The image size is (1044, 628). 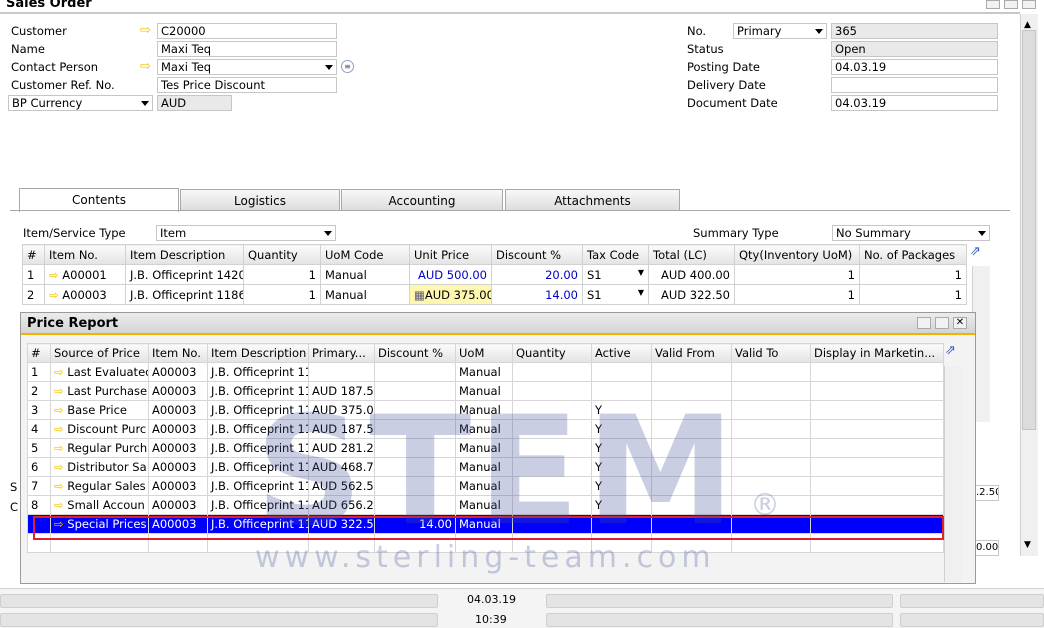 I want to click on total-cell: AUD 400.00, so click(x=691, y=274).